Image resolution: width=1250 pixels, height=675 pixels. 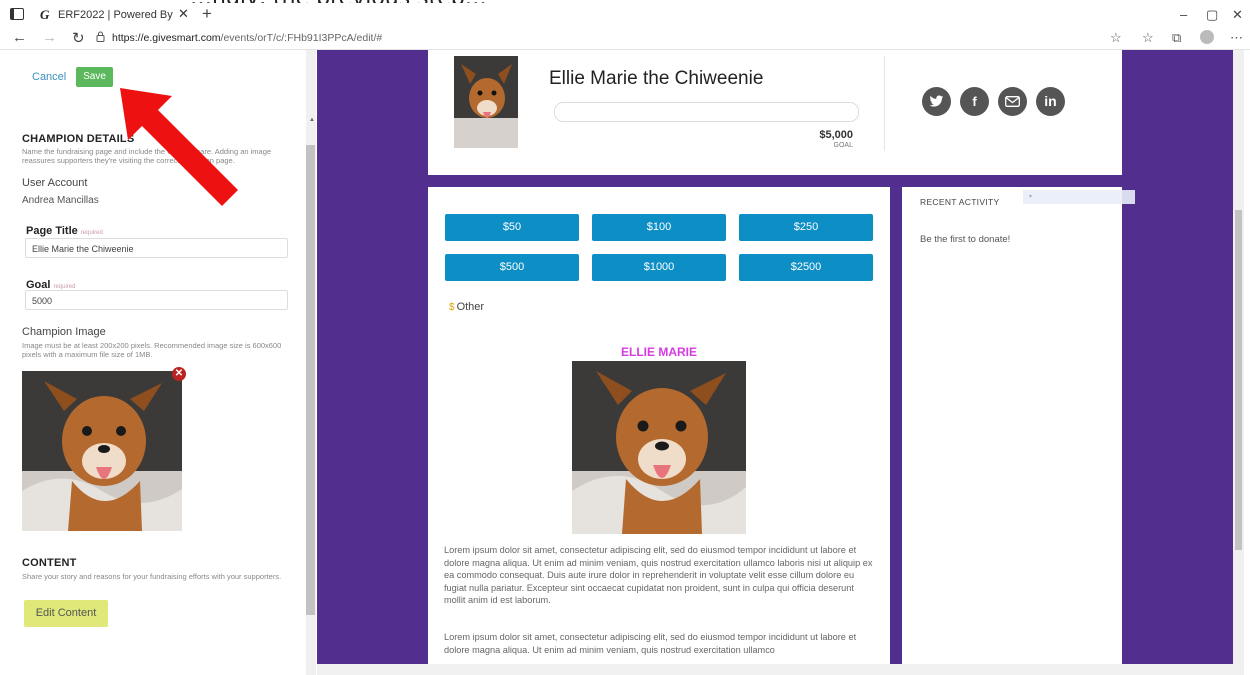 What do you see at coordinates (64, 332) in the screenshot?
I see `champion-image-label: Champion Image` at bounding box center [64, 332].